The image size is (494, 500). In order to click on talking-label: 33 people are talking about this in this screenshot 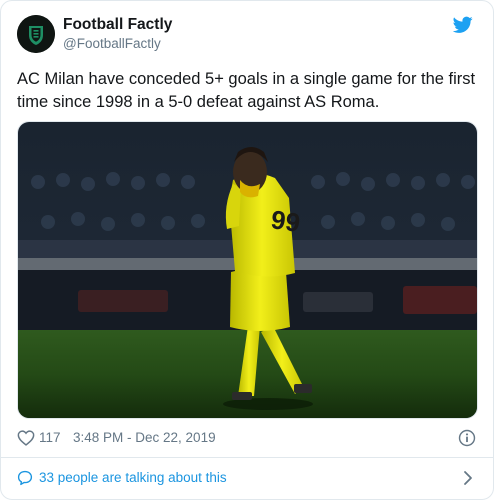, I will do `click(133, 477)`.